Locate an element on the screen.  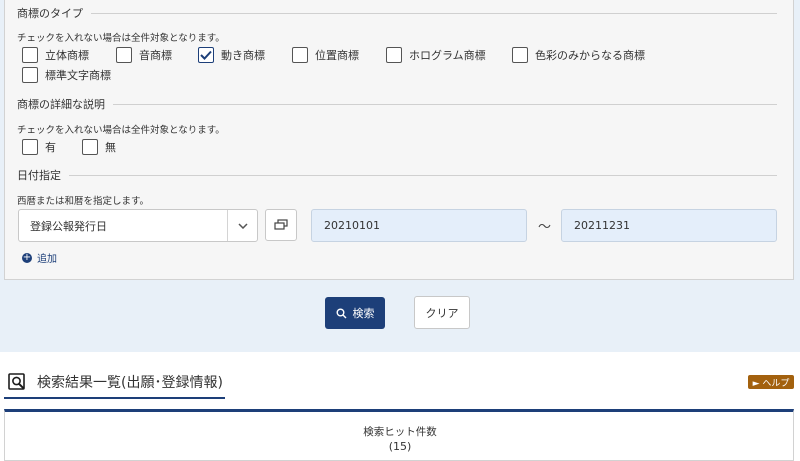
checkbox-3d-trademark: 立体商標 is located at coordinates (55, 55).